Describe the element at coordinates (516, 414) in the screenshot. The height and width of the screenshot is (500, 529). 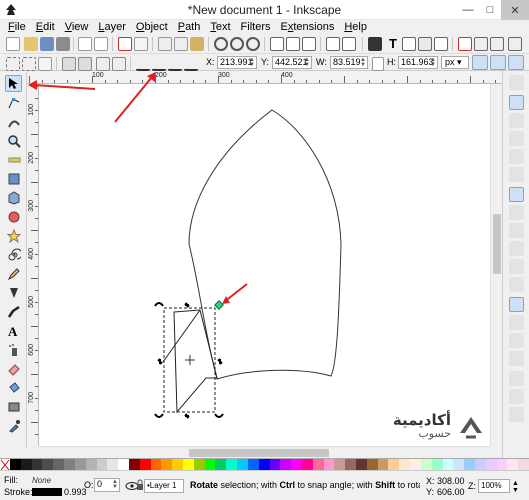
I see `snap-guides-icon` at that location.